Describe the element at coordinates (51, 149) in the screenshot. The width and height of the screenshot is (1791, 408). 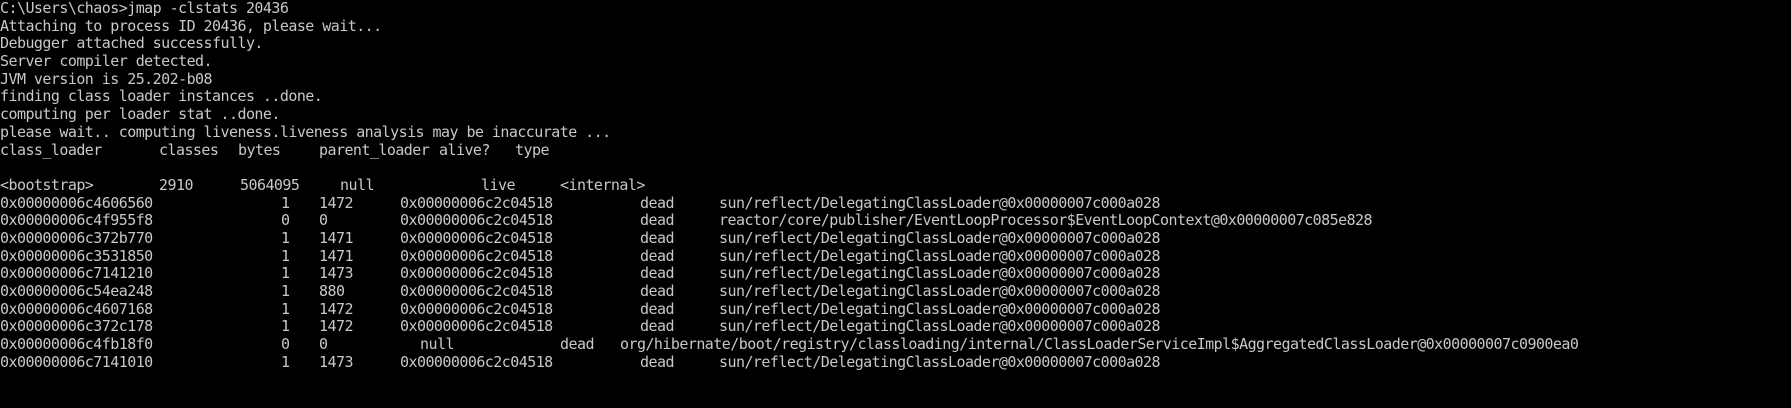
I see `header-class-loader: class_loader` at that location.